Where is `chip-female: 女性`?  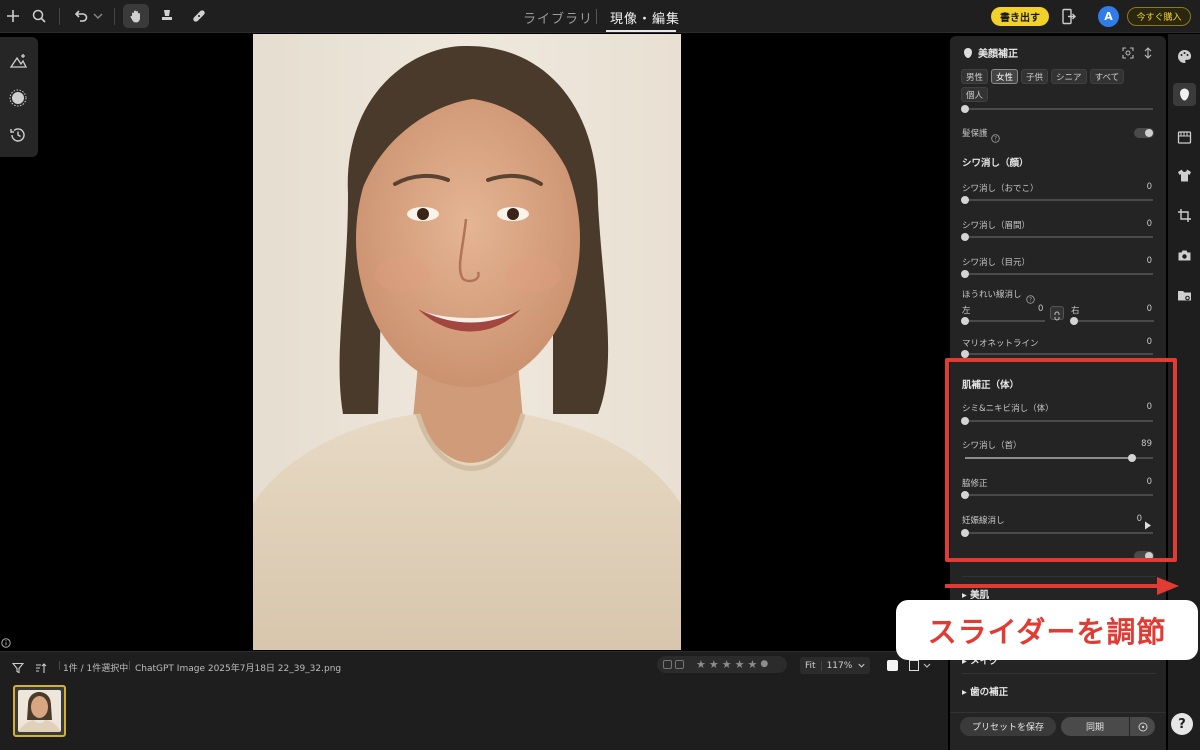 chip-female: 女性 is located at coordinates (1005, 76).